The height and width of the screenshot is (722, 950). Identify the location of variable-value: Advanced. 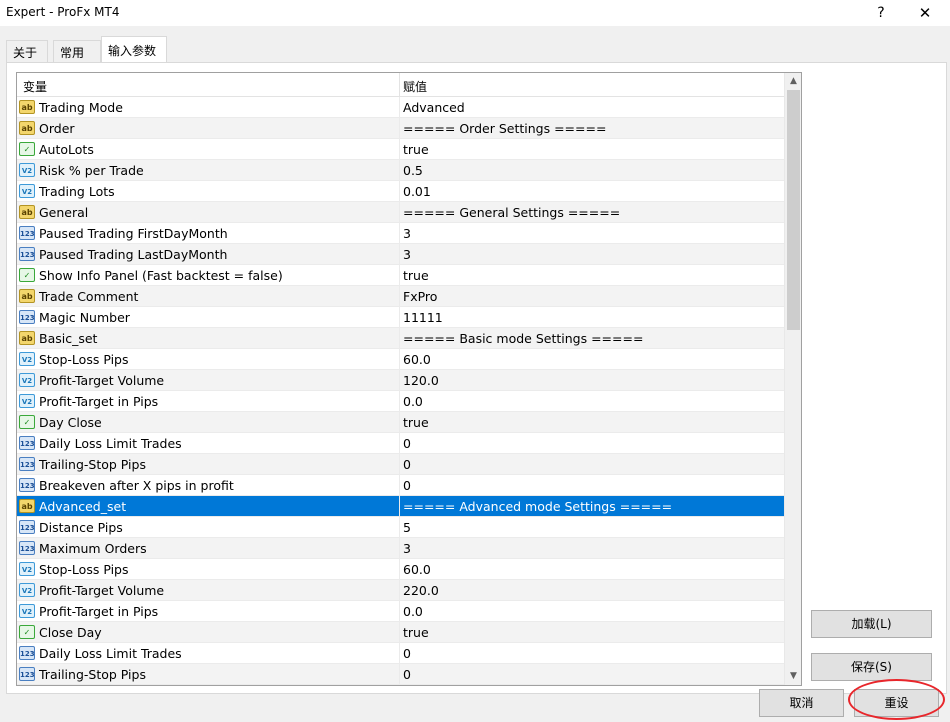
(434, 107).